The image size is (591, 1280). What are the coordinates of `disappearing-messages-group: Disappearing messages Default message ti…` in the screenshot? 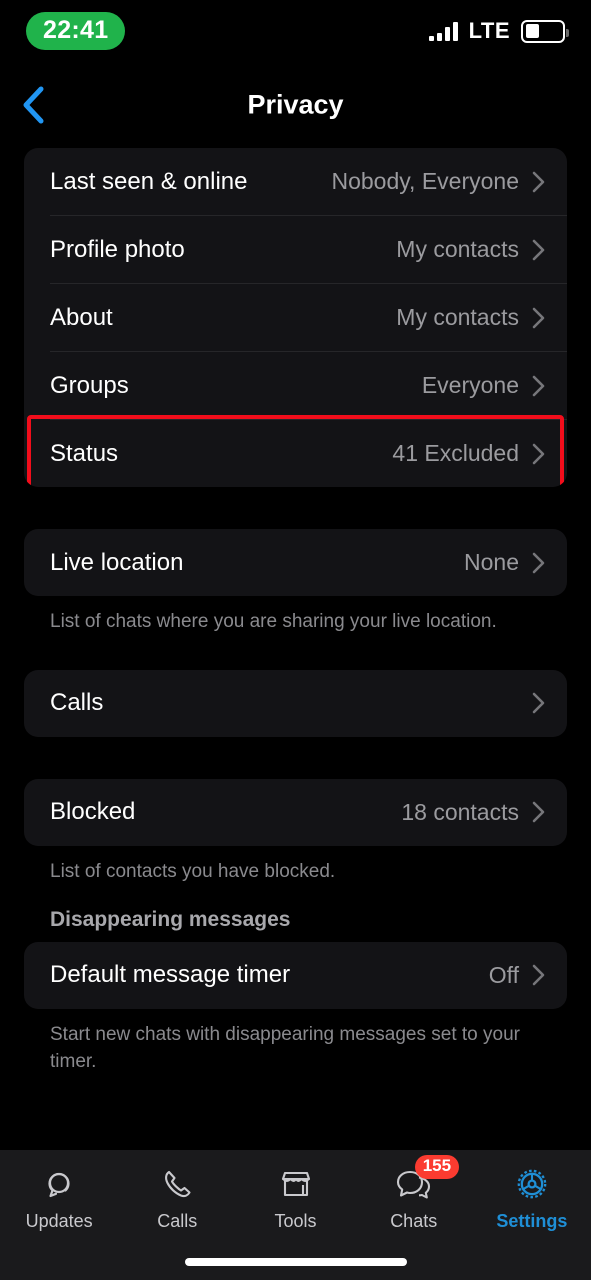 It's located at (295, 992).